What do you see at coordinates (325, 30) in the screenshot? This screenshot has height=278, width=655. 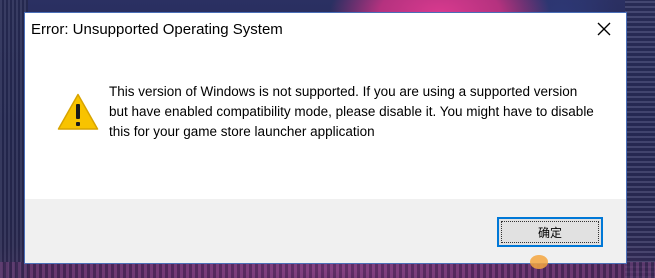 I see `dialog-titlebar: Error: Unsupported Operating System` at bounding box center [325, 30].